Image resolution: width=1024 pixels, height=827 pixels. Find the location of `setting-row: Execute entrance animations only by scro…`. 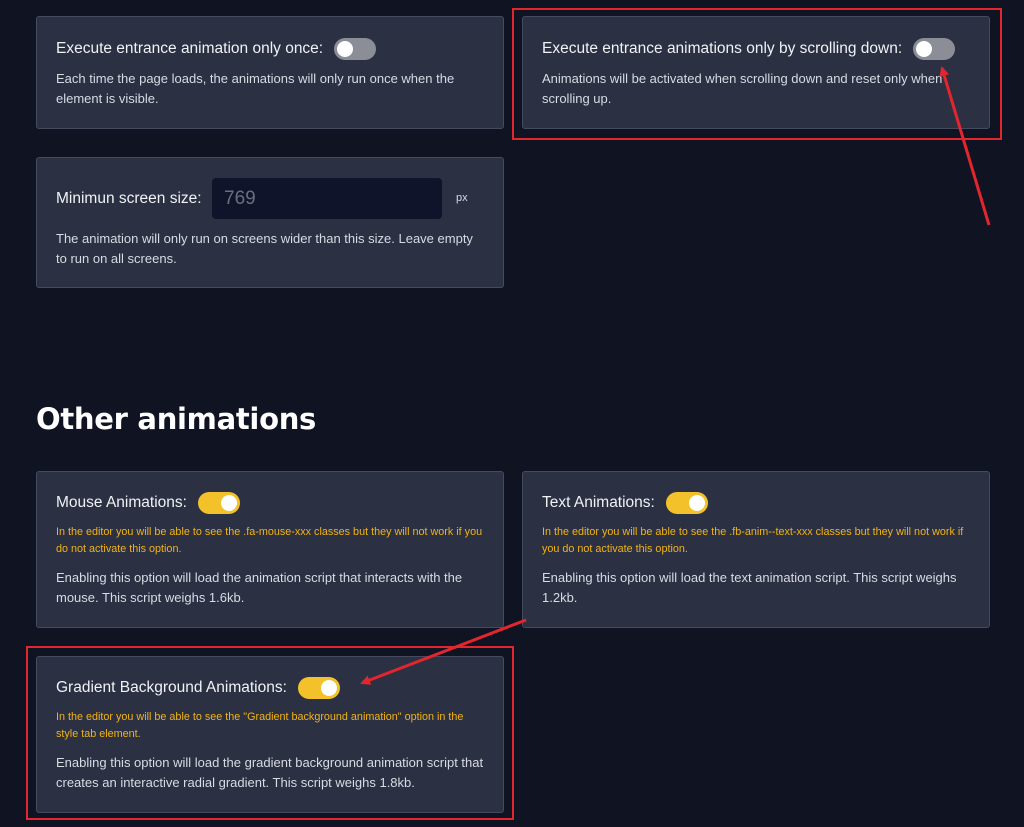

setting-row: Execute entrance animations only by scro… is located at coordinates (749, 49).